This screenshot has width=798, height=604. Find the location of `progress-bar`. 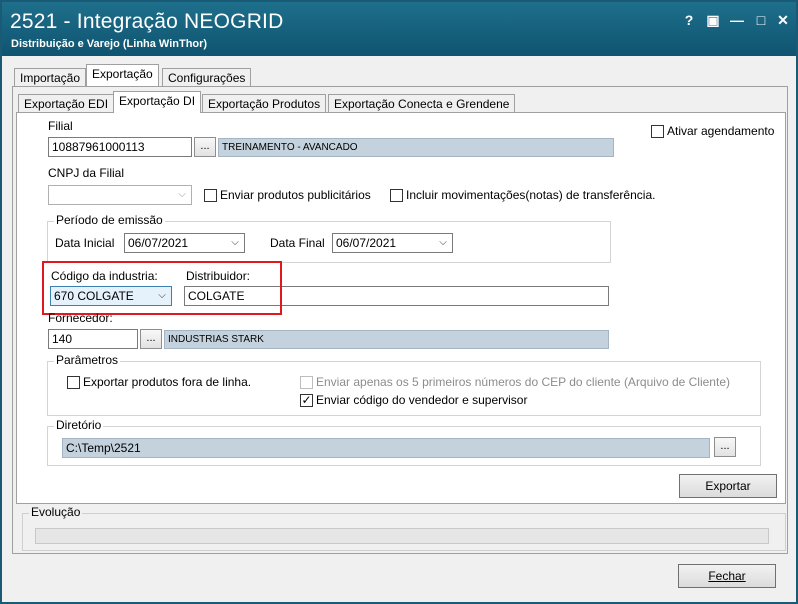

progress-bar is located at coordinates (402, 536).